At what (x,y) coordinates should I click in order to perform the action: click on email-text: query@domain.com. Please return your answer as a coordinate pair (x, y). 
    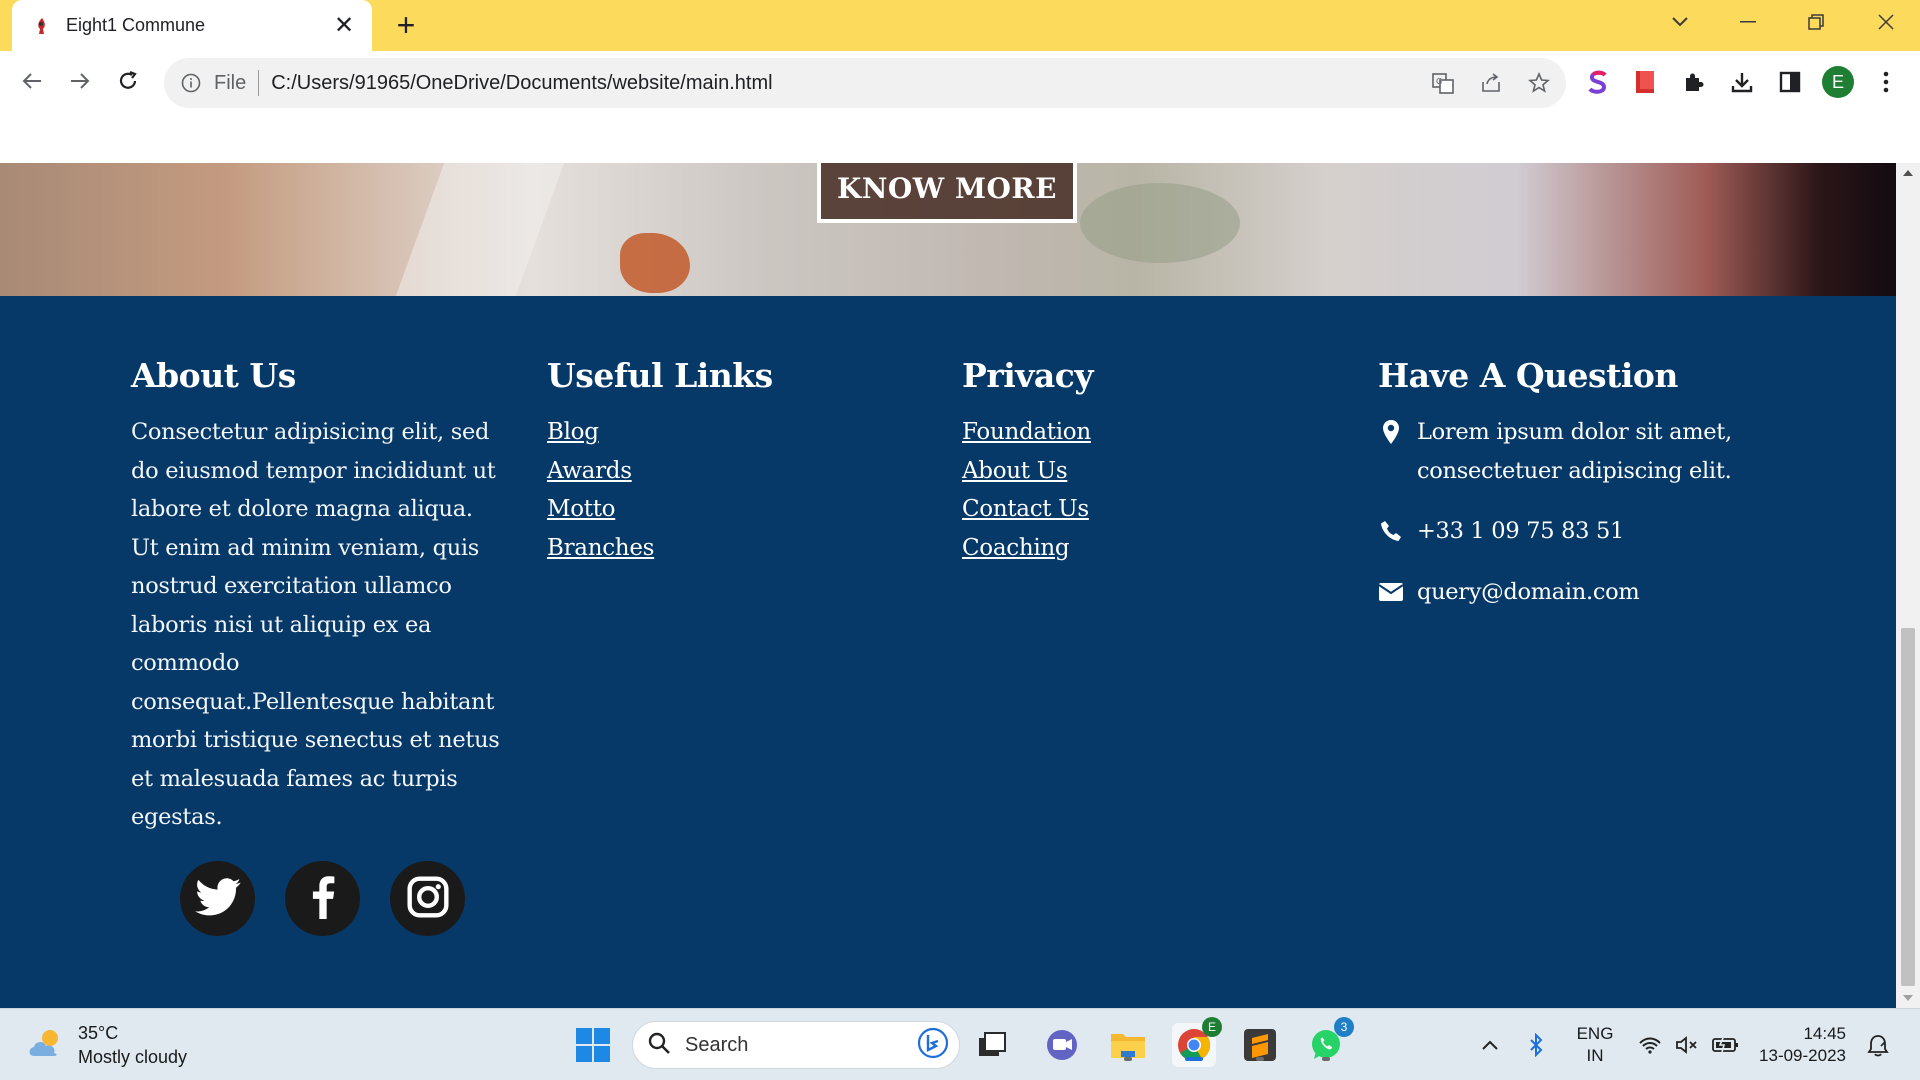
    Looking at the image, I should click on (1528, 591).